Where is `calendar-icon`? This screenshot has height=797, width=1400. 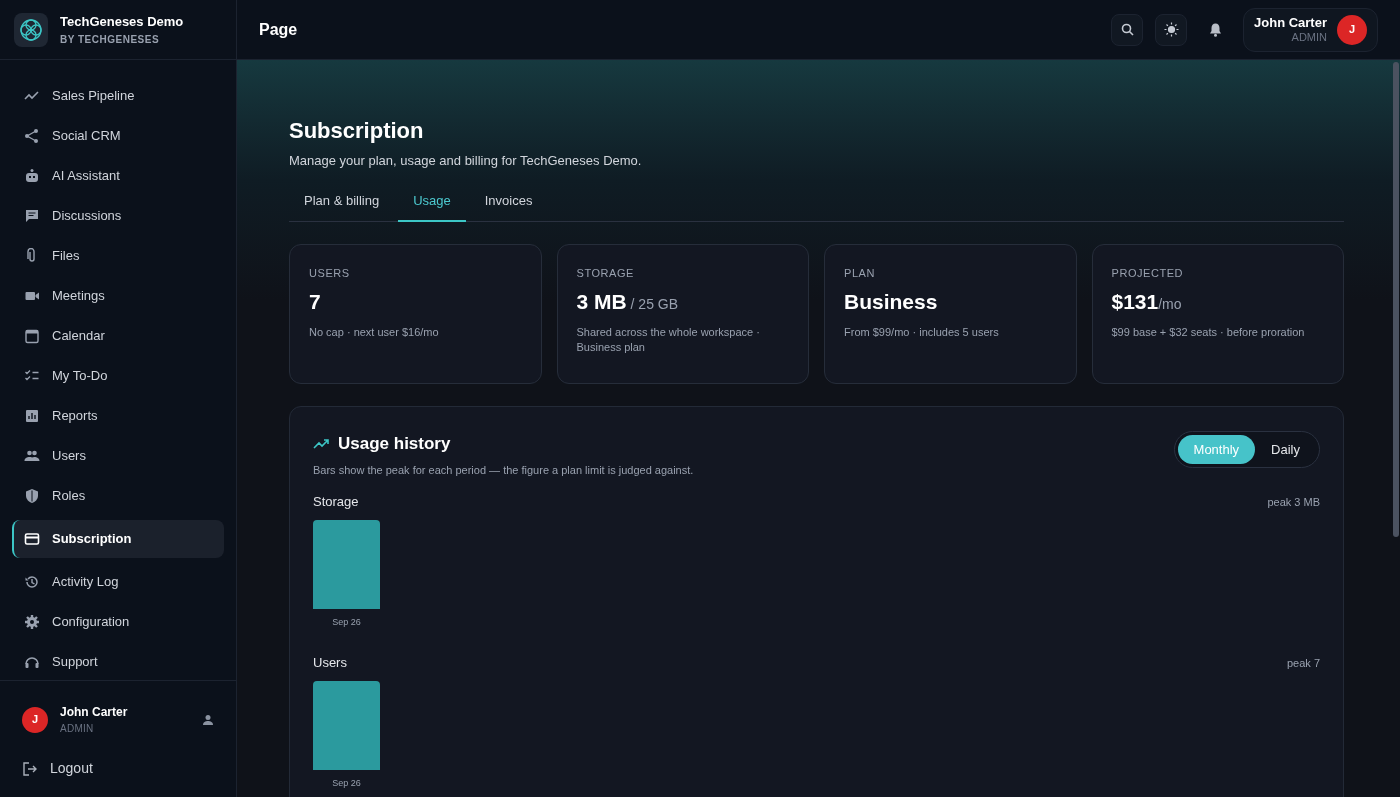 calendar-icon is located at coordinates (32, 336).